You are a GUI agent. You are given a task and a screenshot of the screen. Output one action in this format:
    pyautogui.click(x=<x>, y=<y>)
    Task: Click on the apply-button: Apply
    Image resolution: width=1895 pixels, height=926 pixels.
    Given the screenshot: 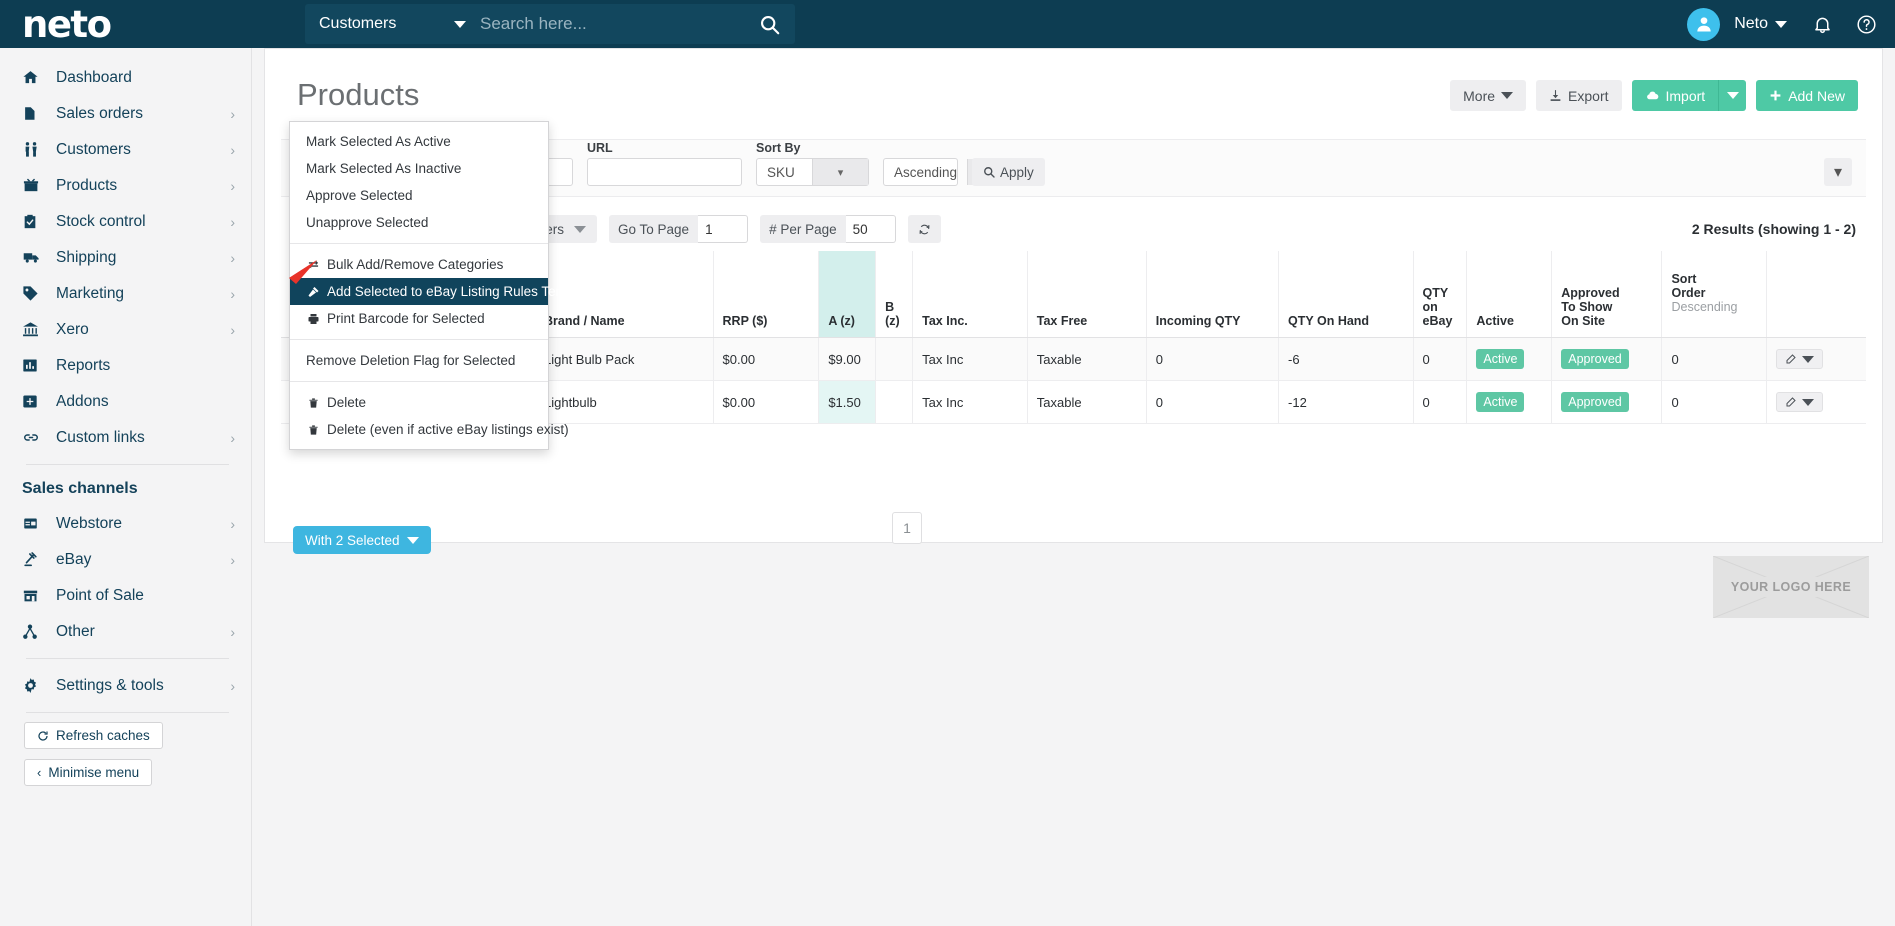 What is the action you would take?
    pyautogui.click(x=1008, y=172)
    